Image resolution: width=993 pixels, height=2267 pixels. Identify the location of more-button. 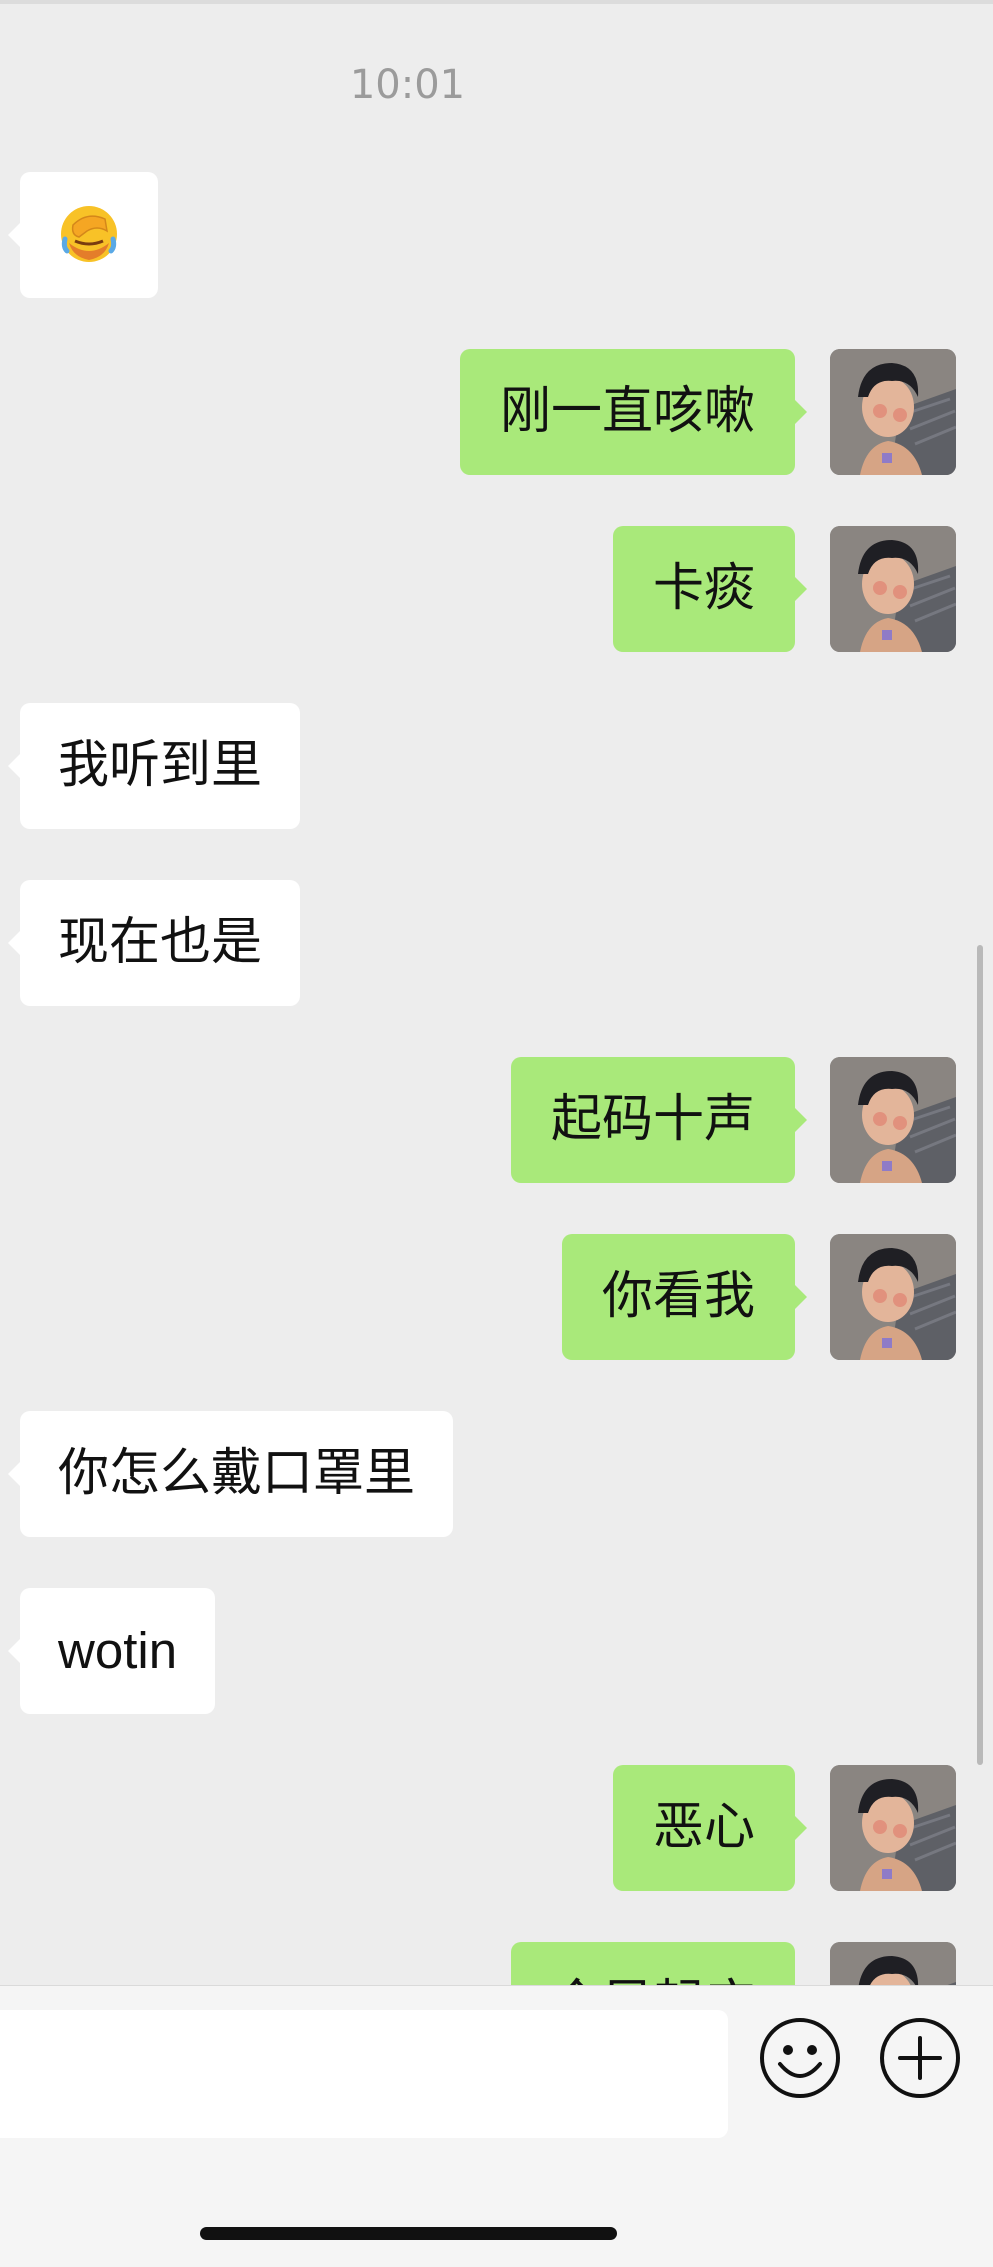
(920, 2058).